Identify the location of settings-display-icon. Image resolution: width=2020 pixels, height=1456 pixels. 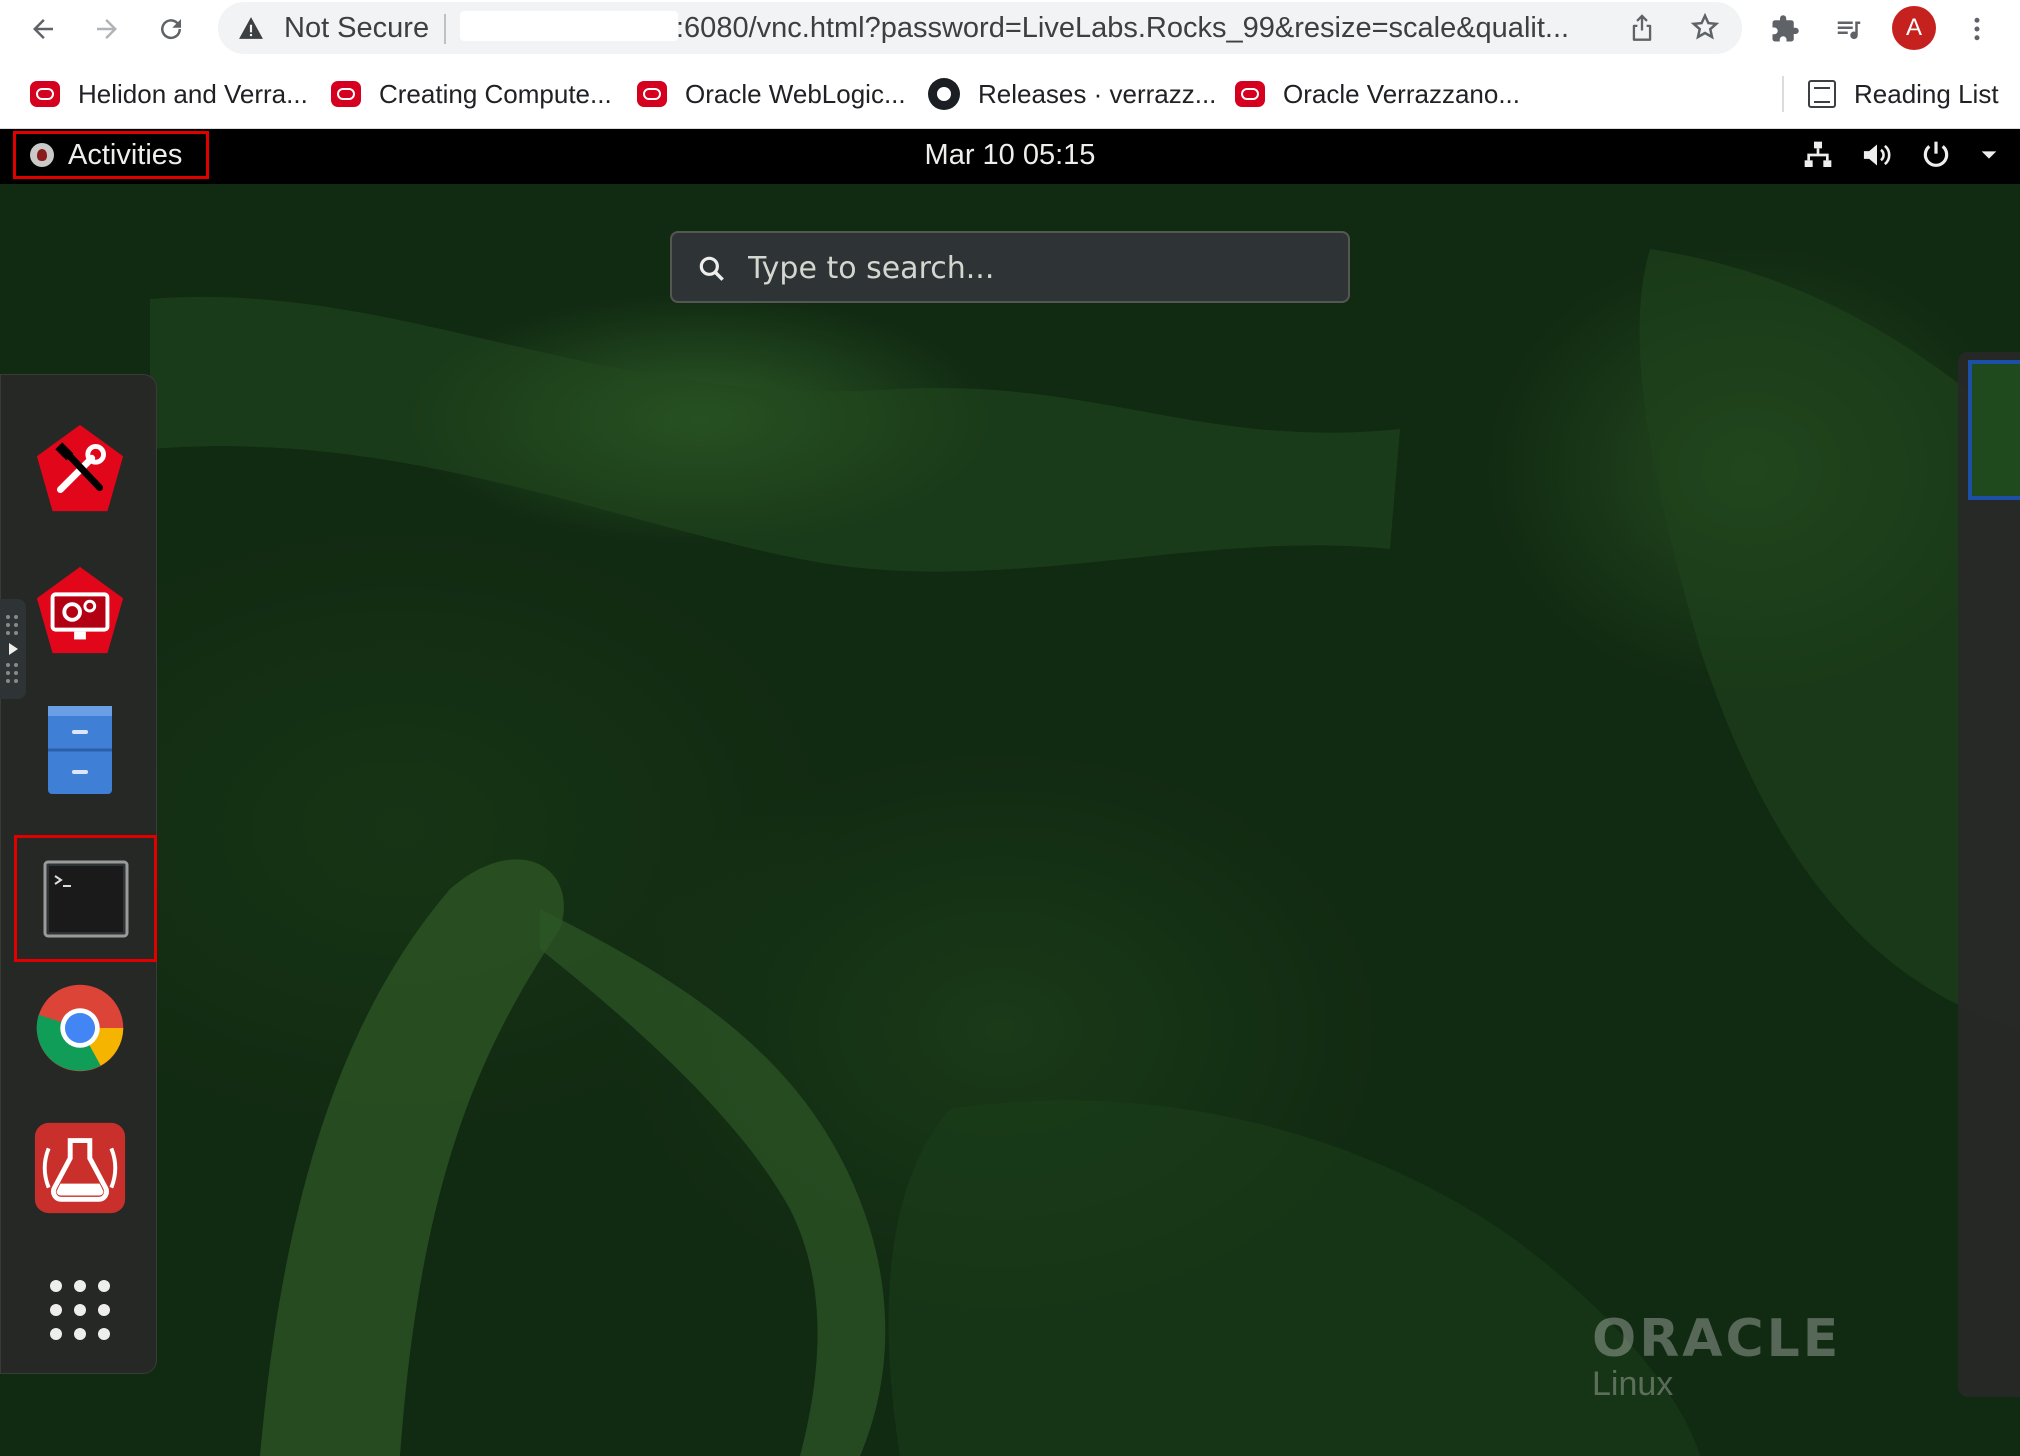
(80, 610).